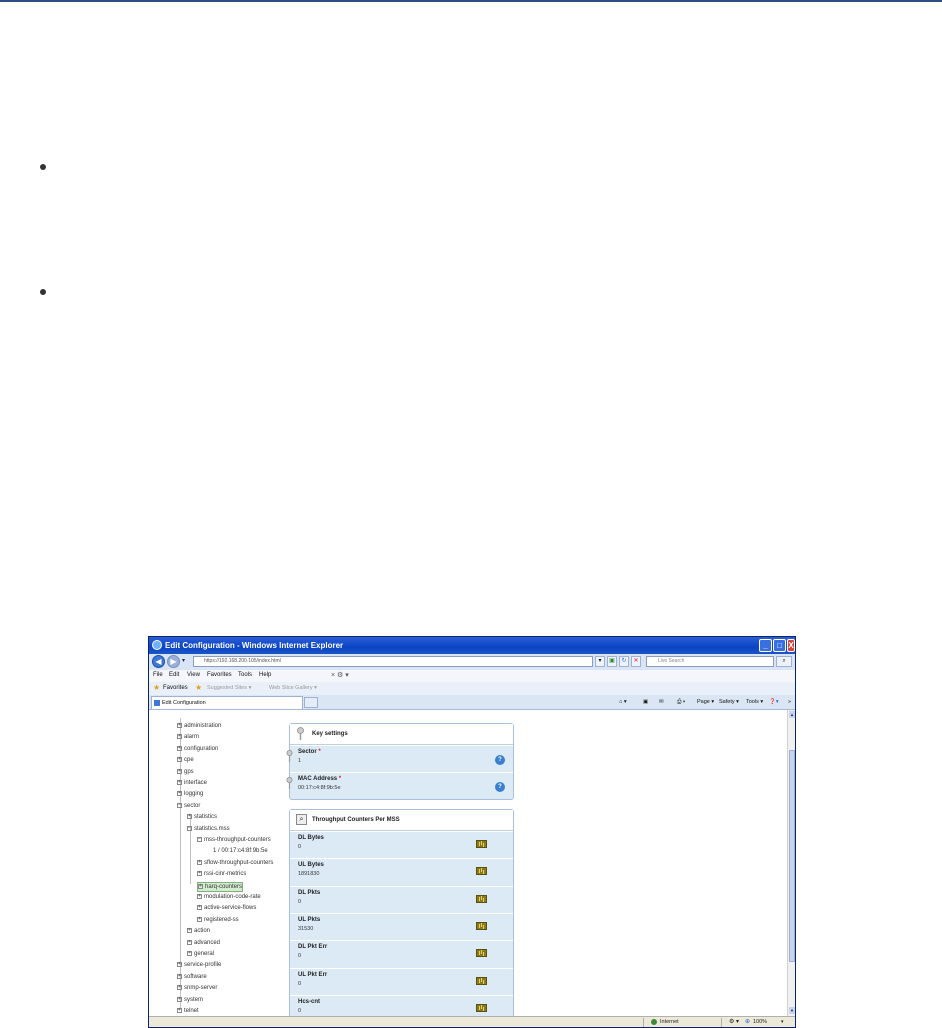 The height and width of the screenshot is (1028, 942). What do you see at coordinates (158, 661) in the screenshot?
I see `back-button: ◀` at bounding box center [158, 661].